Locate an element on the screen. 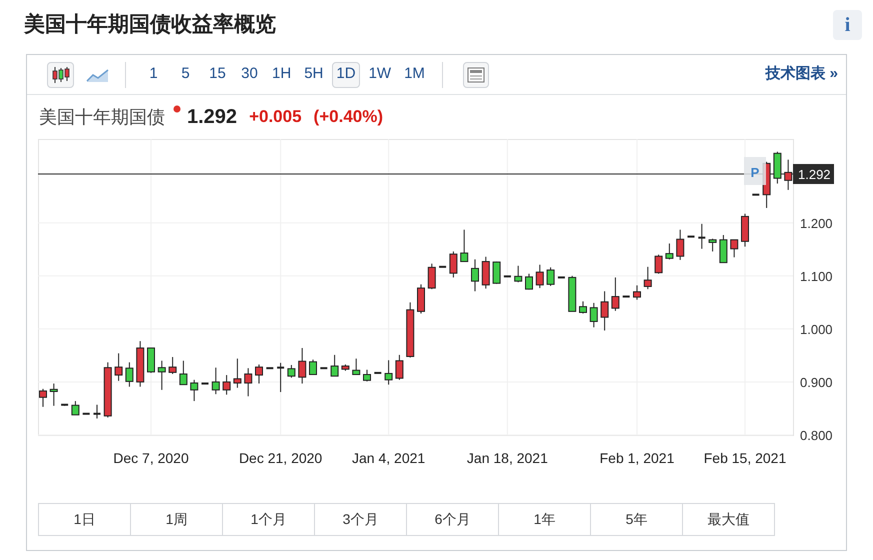 This screenshot has width=873, height=560. price-change: +0.005 is located at coordinates (275, 117).